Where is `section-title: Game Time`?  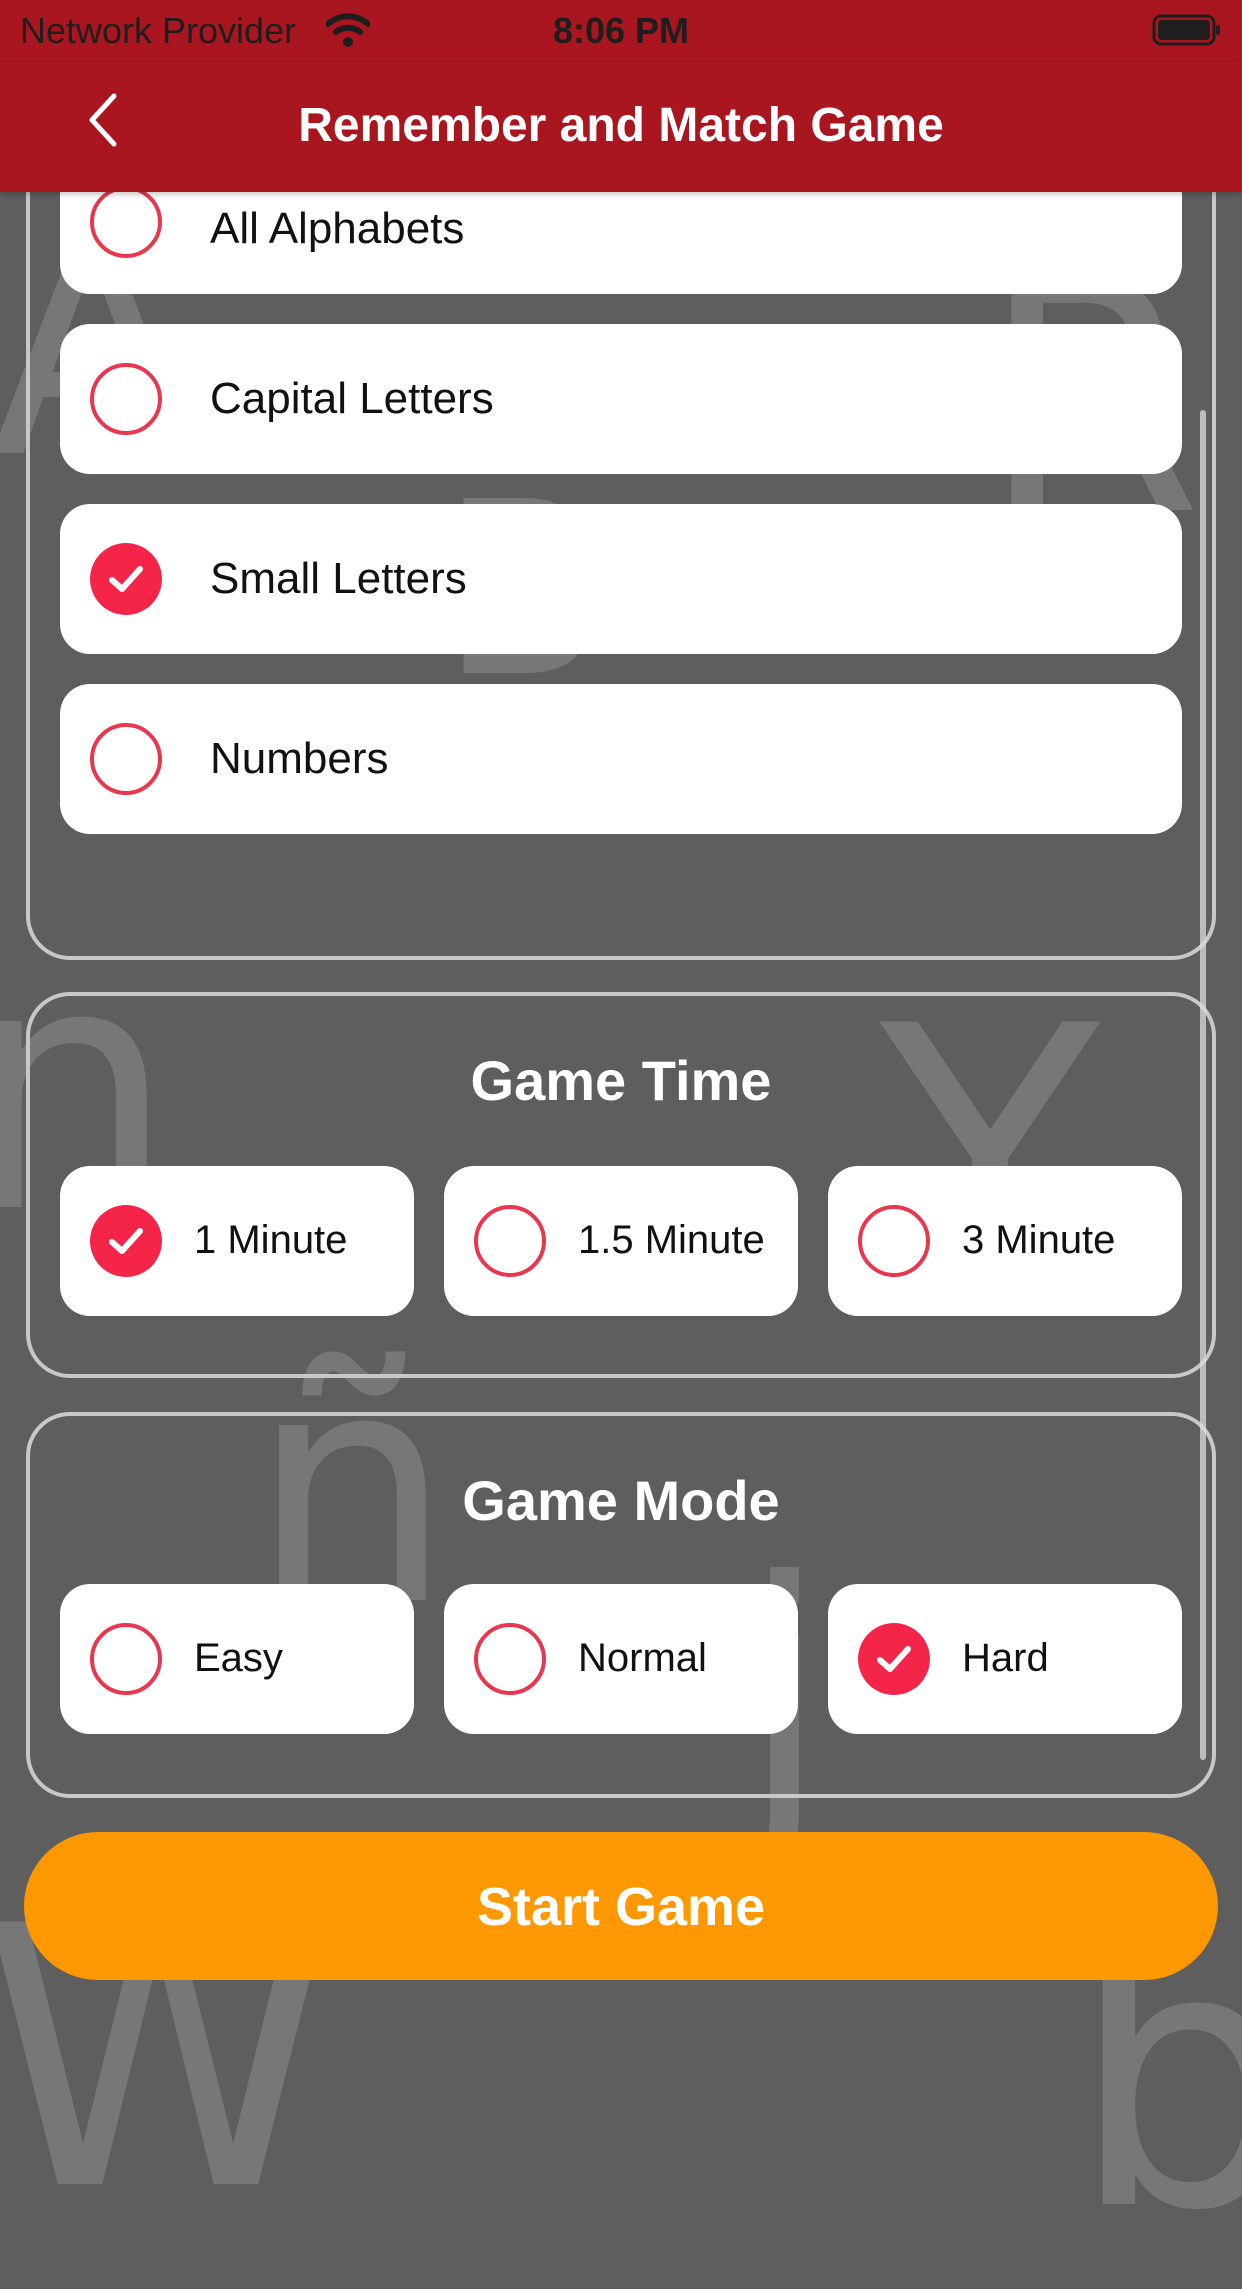
section-title: Game Time is located at coordinates (621, 1080).